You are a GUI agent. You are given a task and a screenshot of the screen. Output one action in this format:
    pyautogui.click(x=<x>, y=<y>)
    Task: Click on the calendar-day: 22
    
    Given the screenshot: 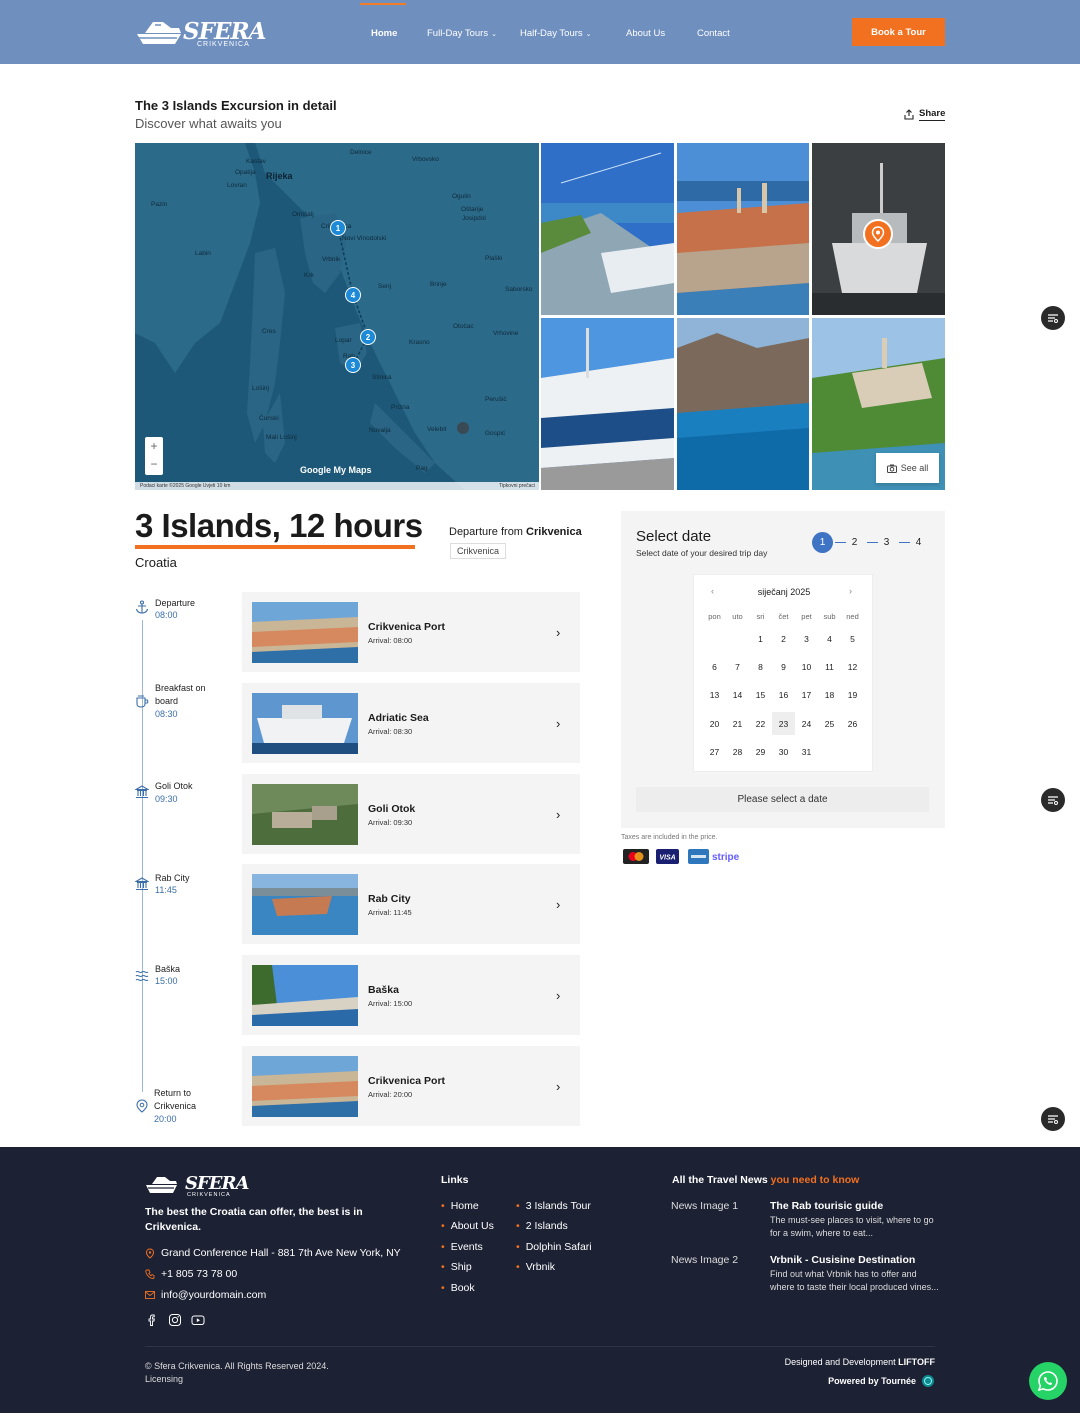 What is the action you would take?
    pyautogui.click(x=760, y=723)
    